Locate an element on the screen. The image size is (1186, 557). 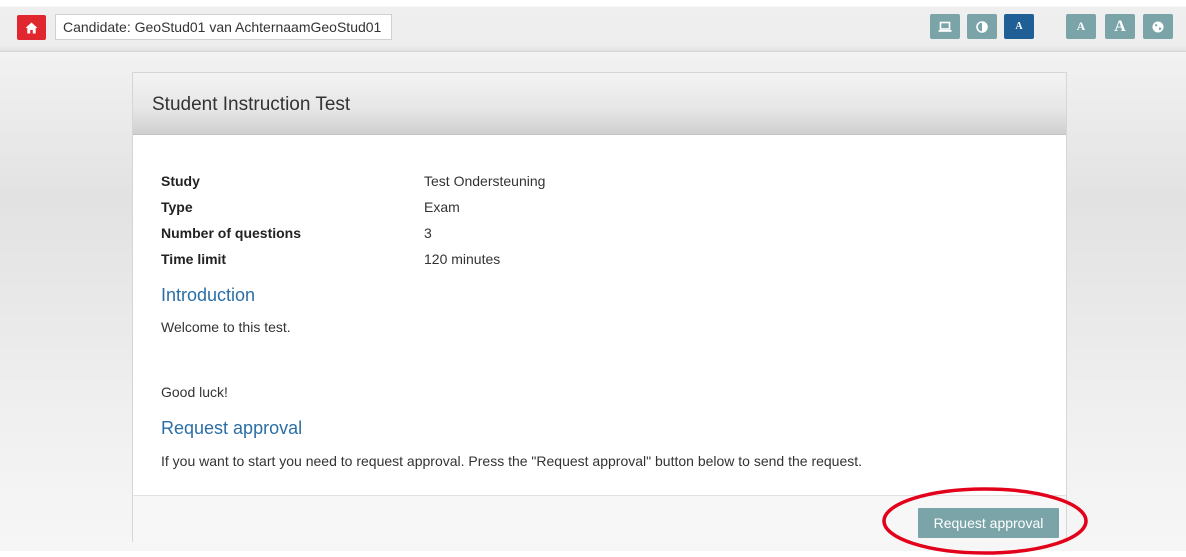
detail-value: Test Ondersteuning is located at coordinates (485, 181).